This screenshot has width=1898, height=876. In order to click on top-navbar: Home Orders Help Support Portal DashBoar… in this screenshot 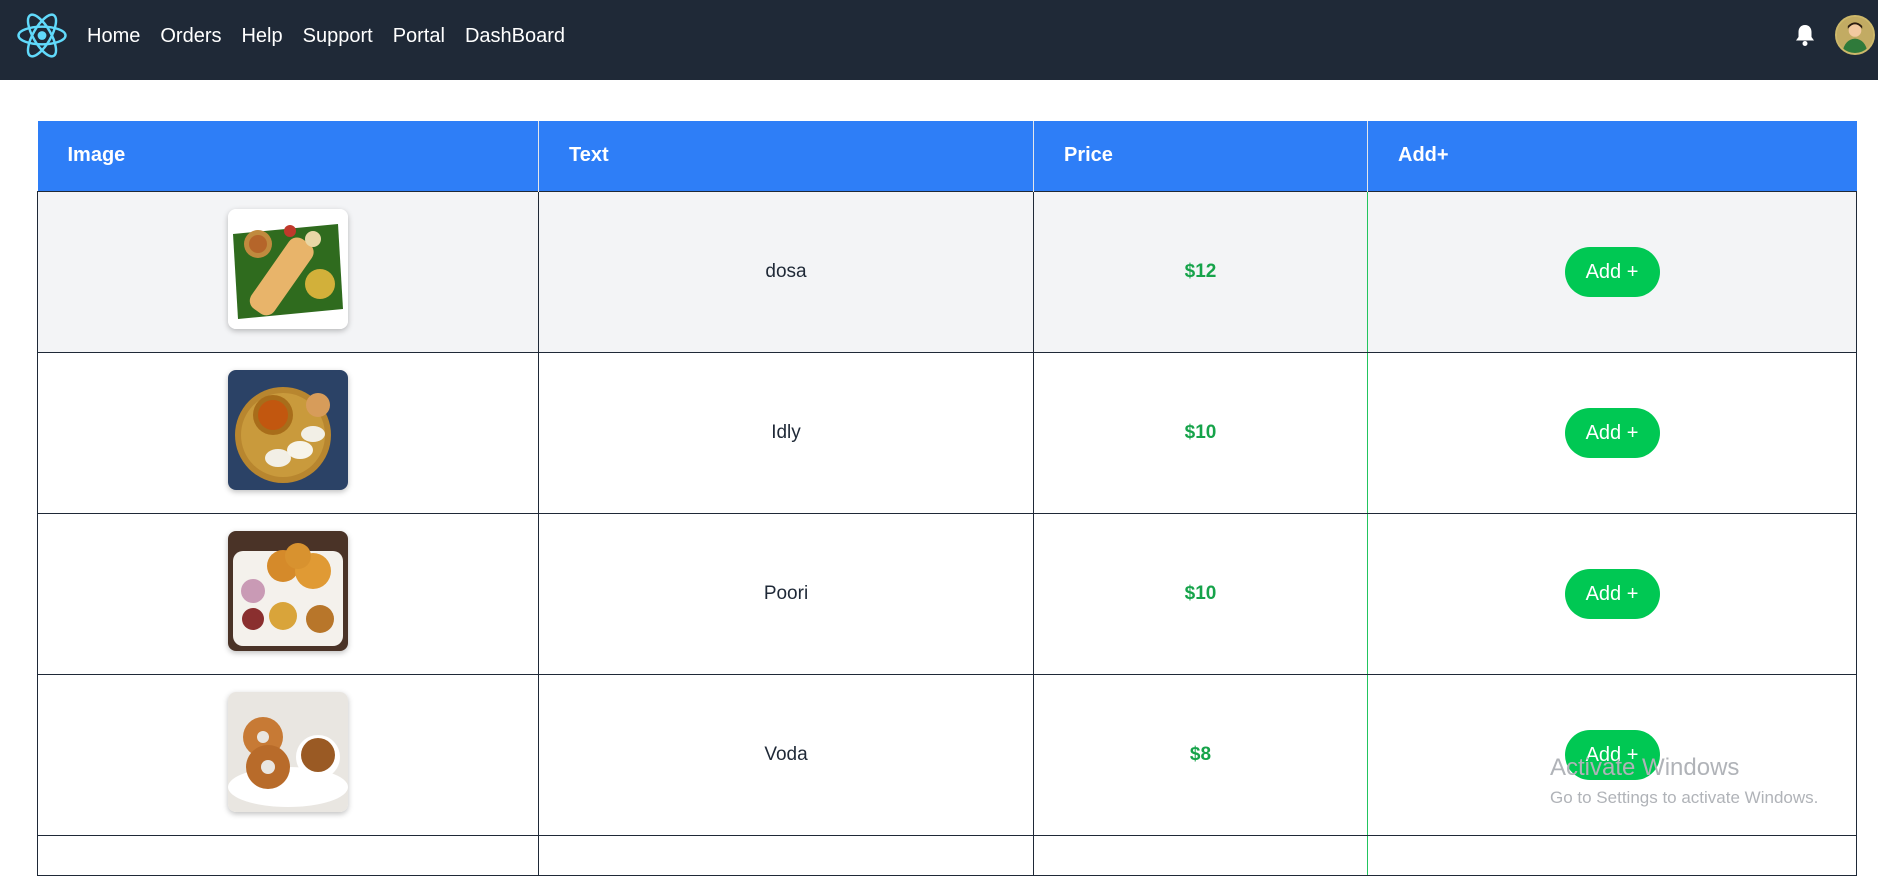, I will do `click(949, 40)`.